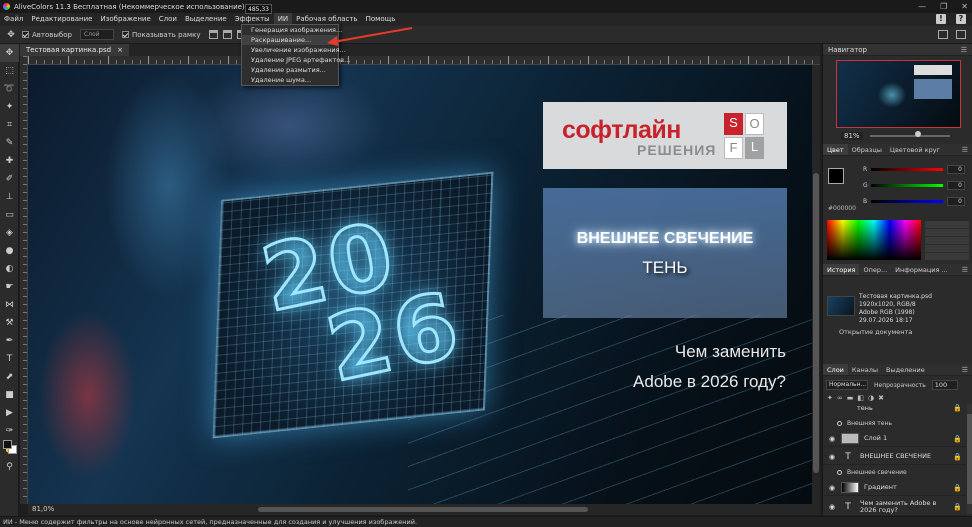  I want to click on menu-help: Помощь, so click(381, 19).